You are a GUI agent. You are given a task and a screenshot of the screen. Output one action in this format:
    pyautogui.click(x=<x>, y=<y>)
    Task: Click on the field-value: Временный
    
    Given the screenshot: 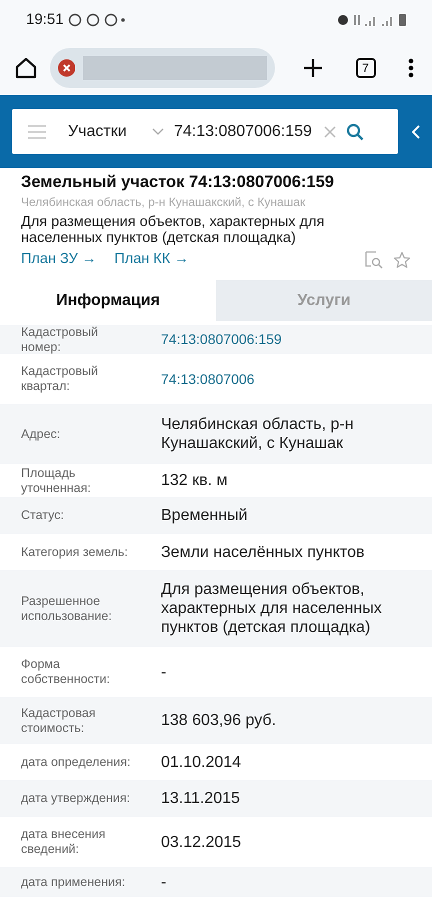 What is the action you would take?
    pyautogui.click(x=204, y=515)
    